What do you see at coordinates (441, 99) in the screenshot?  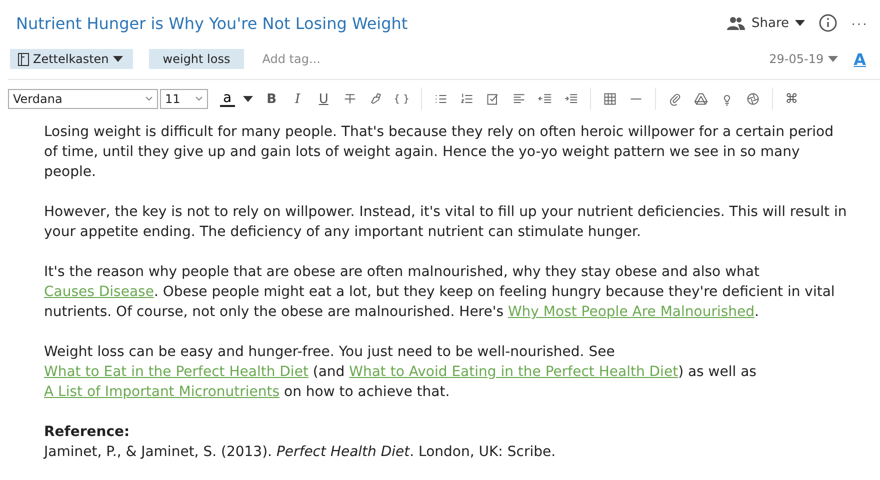 I see `bullet-list-icon` at bounding box center [441, 99].